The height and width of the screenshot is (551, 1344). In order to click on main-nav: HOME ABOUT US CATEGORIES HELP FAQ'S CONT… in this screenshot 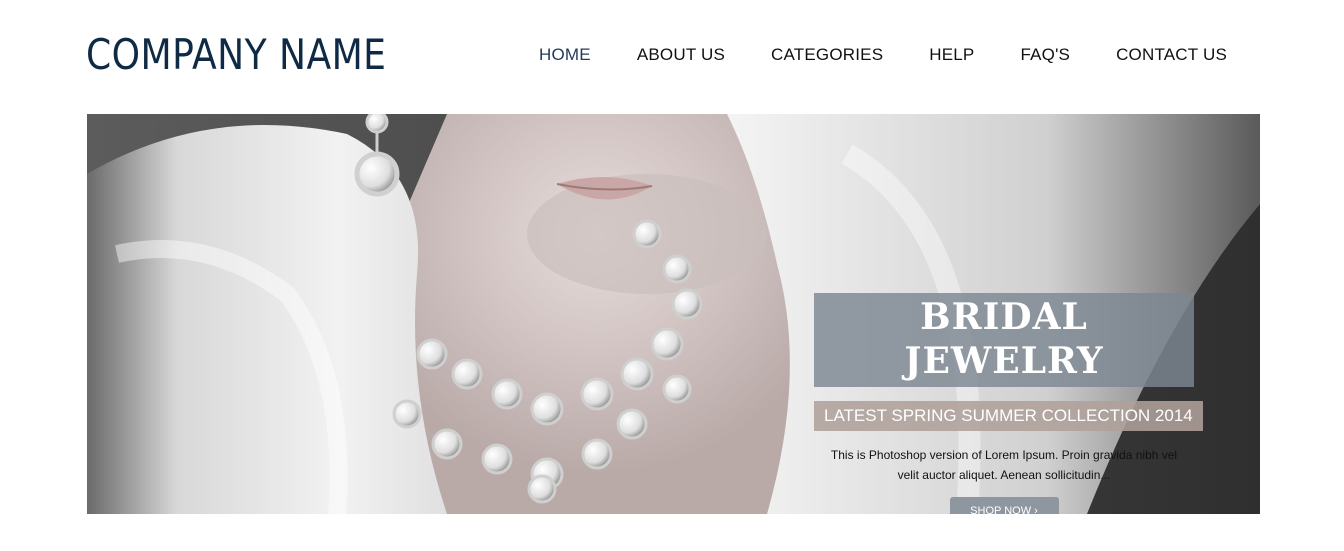, I will do `click(860, 55)`.